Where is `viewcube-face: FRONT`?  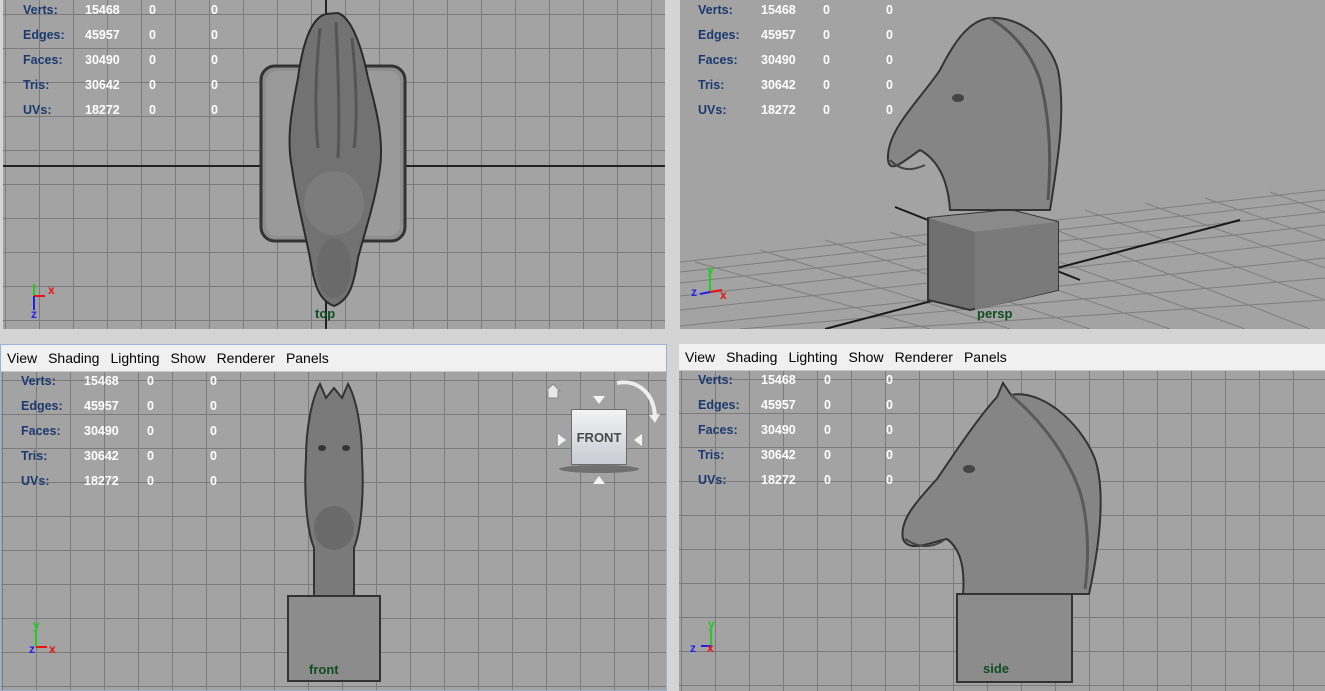
viewcube-face: FRONT is located at coordinates (599, 437).